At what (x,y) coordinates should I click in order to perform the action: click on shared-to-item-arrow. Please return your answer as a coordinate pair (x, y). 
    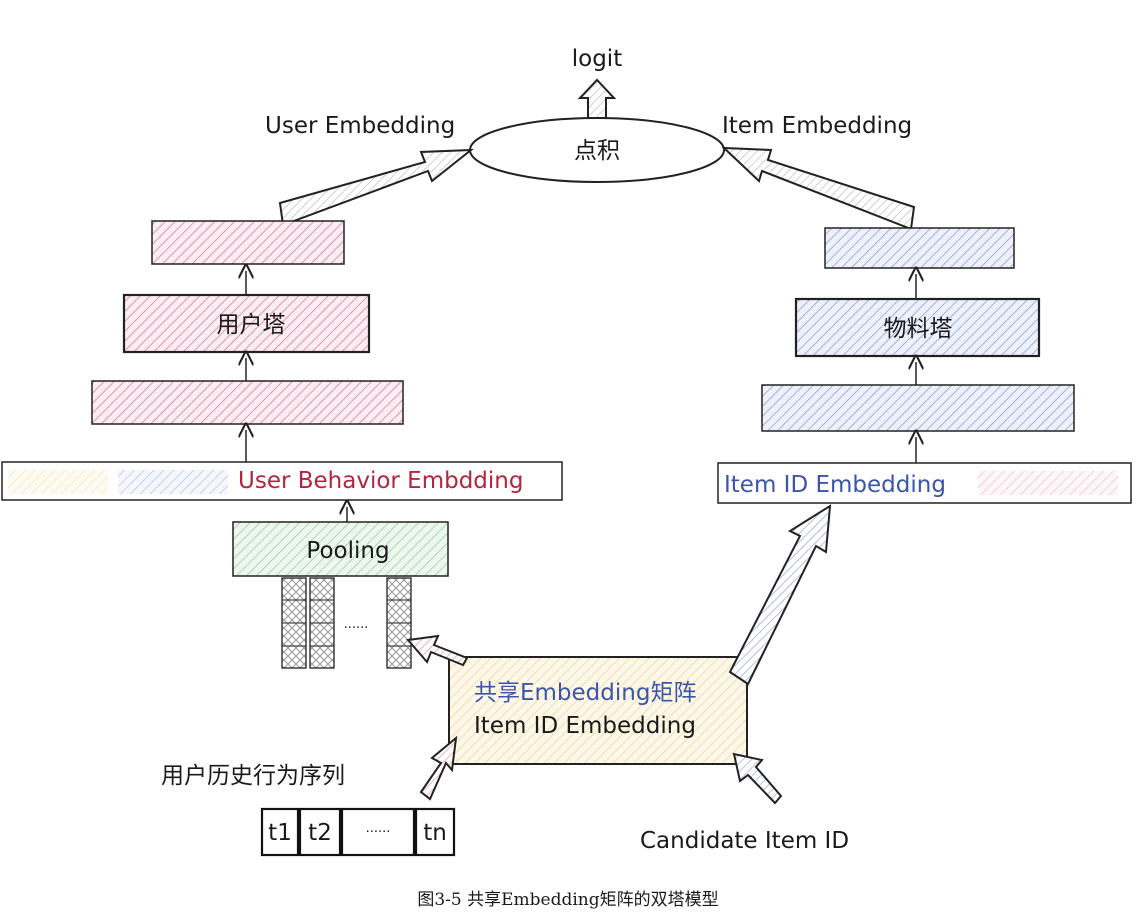
    Looking at the image, I should click on (780, 595).